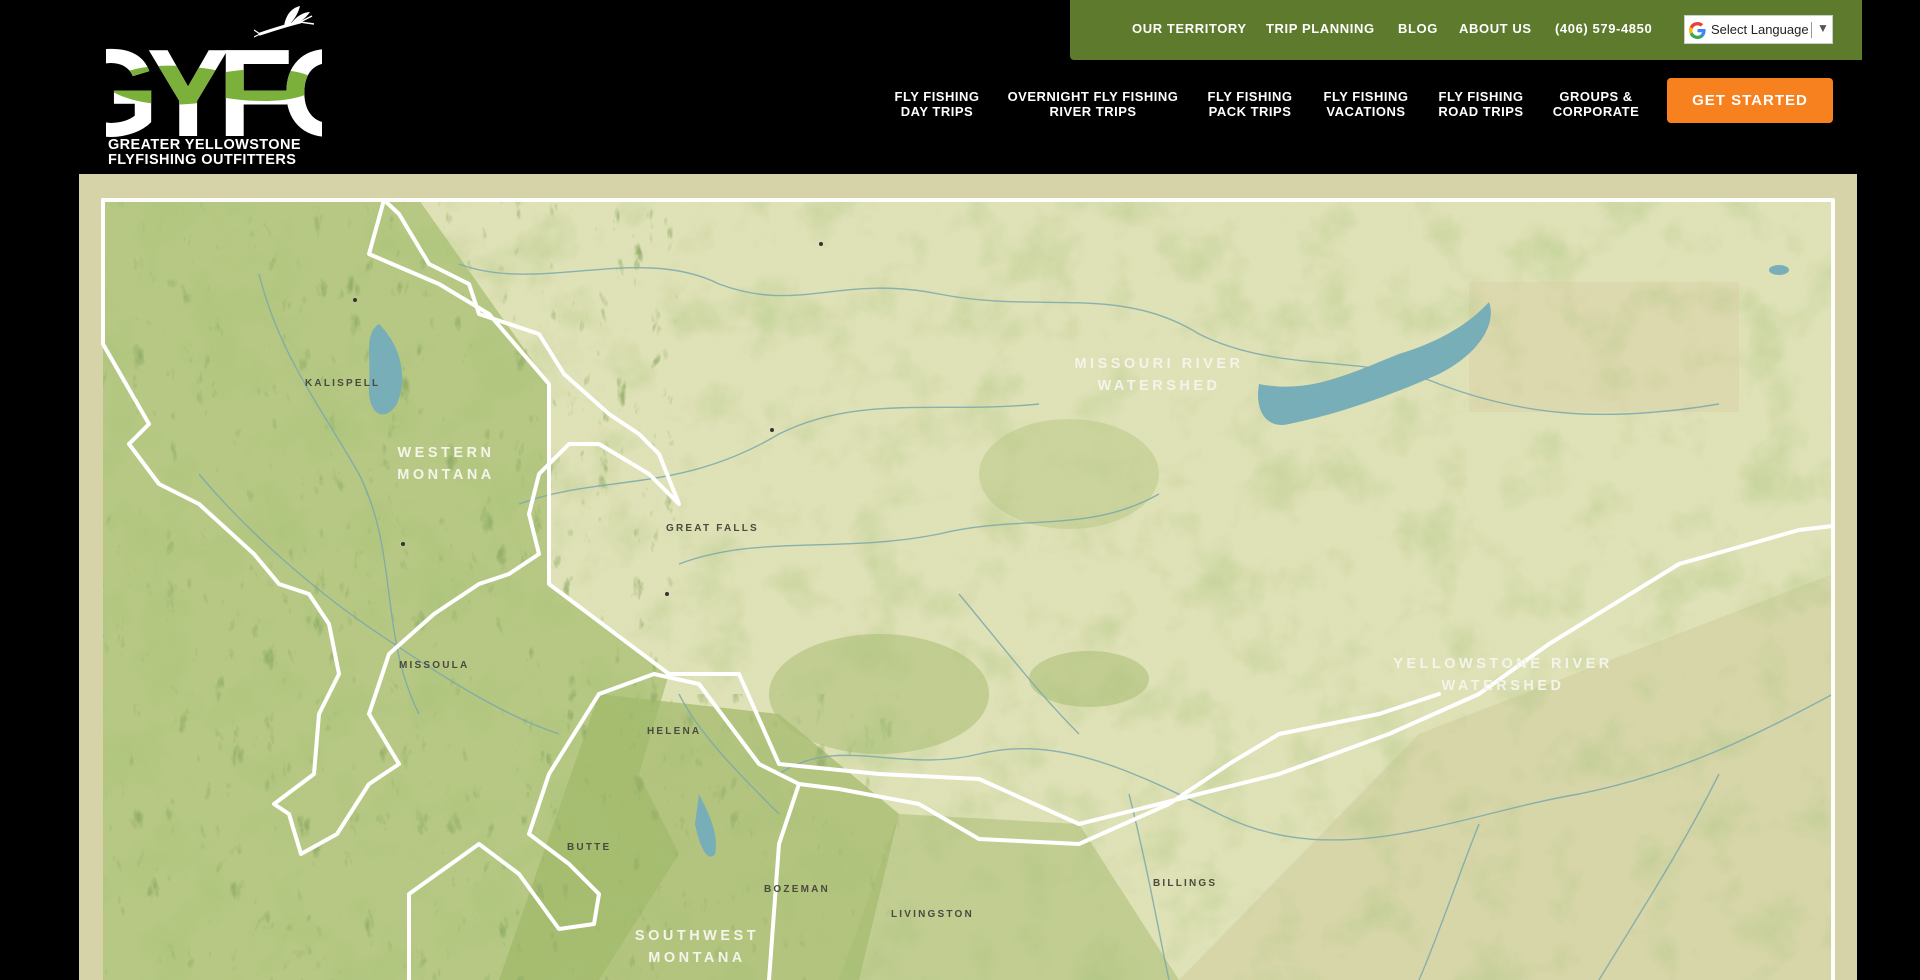  I want to click on city-label-livingston: LIVINGSTON, so click(932, 914).